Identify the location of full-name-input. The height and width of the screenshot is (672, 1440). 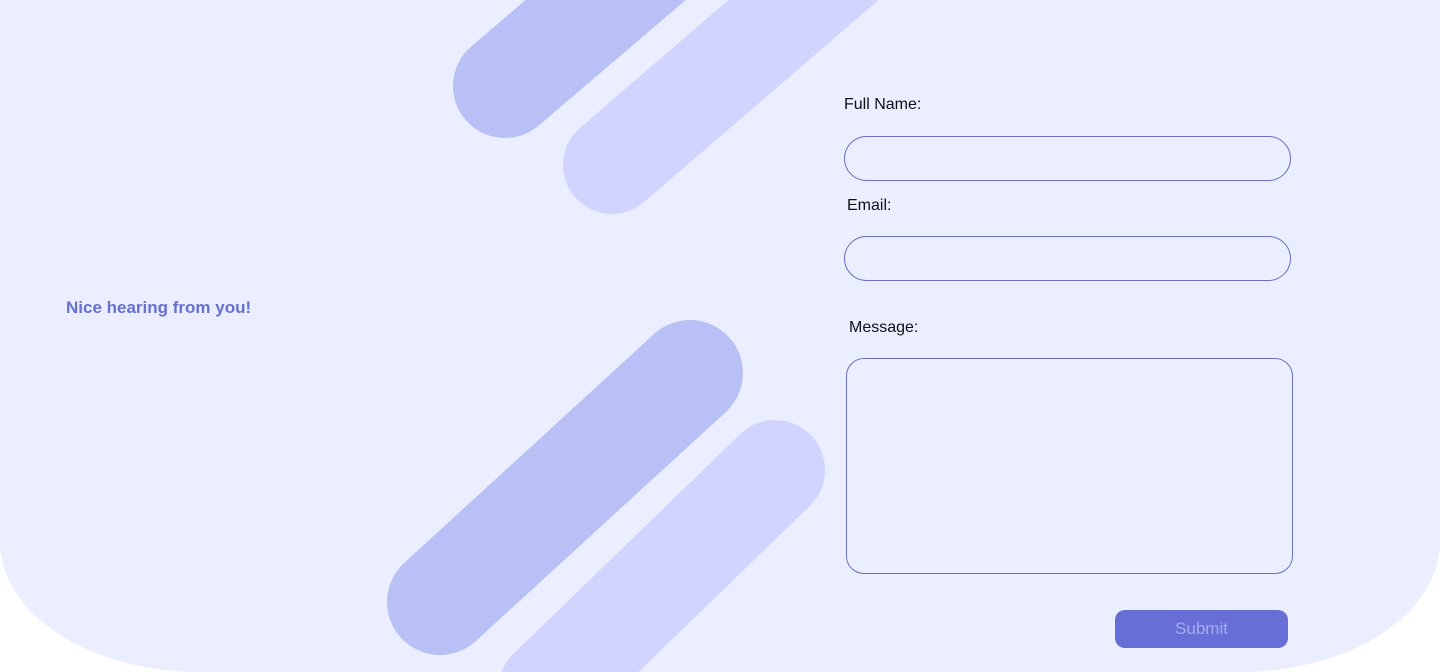
(1067, 158).